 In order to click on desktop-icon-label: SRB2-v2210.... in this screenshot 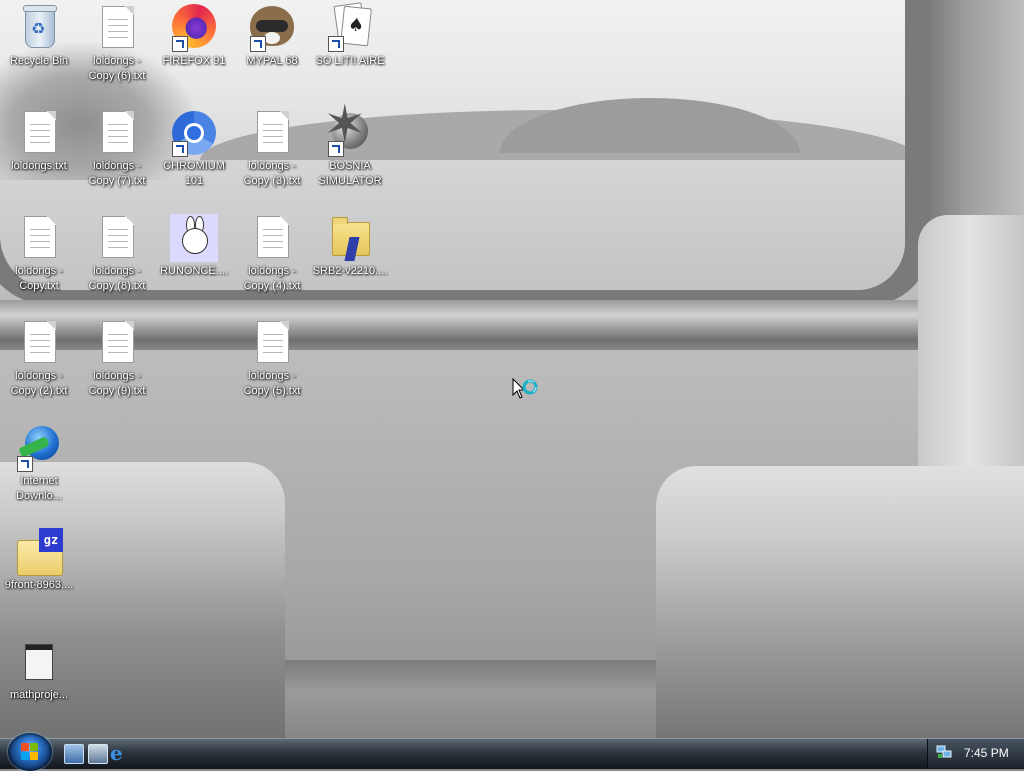, I will do `click(350, 271)`.